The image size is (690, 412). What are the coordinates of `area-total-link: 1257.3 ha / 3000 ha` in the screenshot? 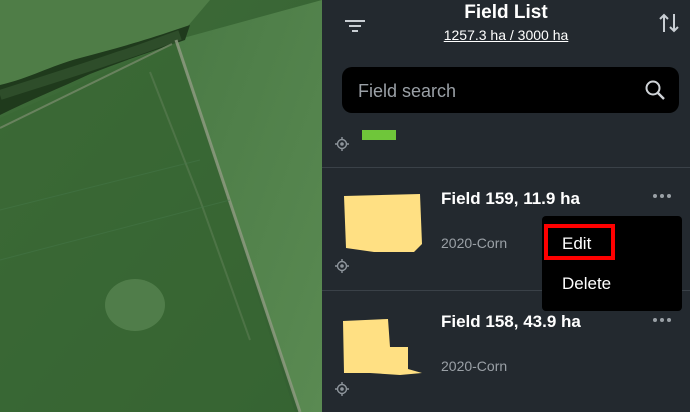 It's located at (506, 35).